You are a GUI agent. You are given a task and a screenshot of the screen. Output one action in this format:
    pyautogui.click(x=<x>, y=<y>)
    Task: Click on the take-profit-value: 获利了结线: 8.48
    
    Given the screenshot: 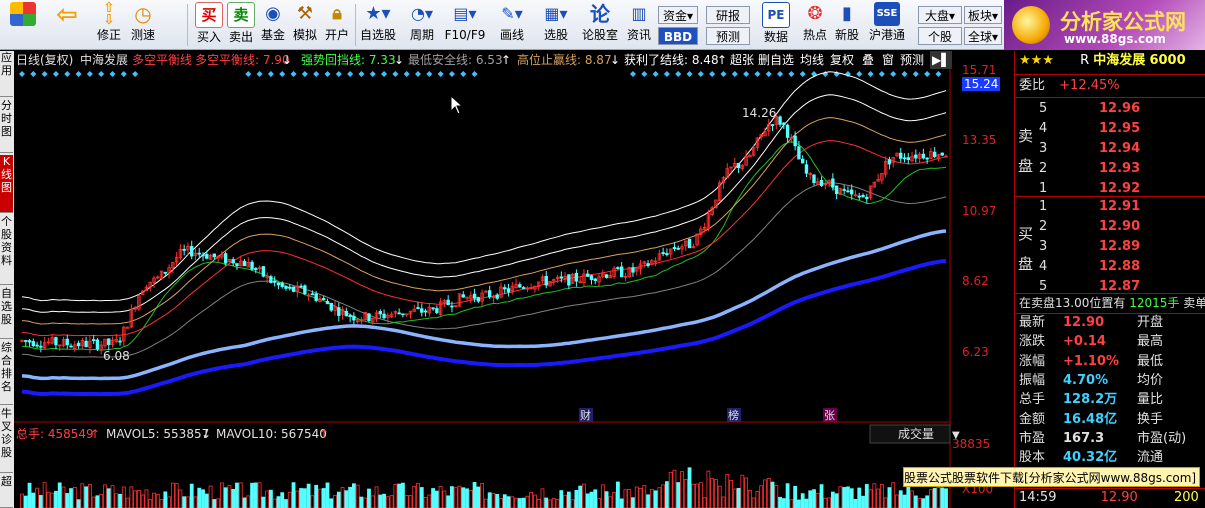 What is the action you would take?
    pyautogui.click(x=671, y=60)
    